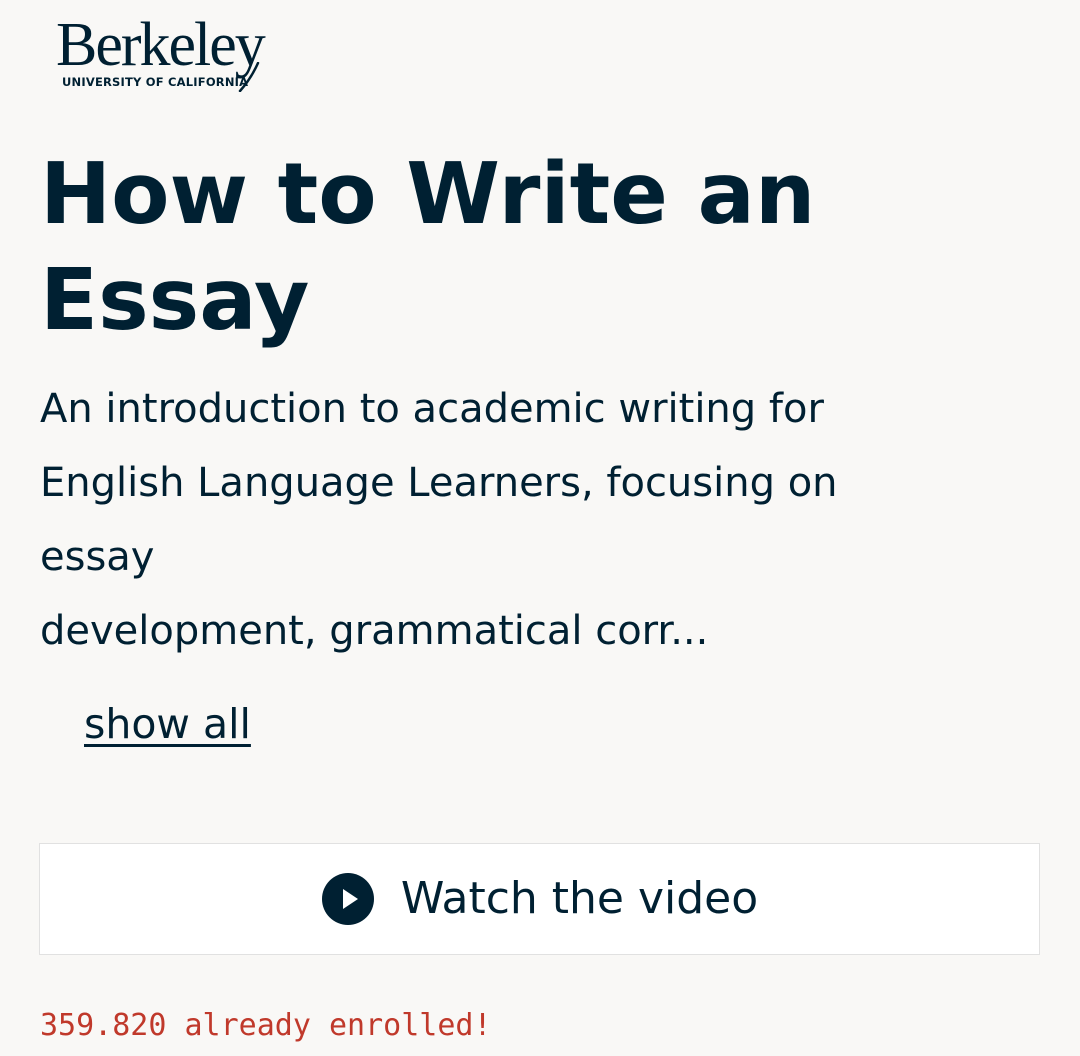 This screenshot has width=1080, height=1056. Describe the element at coordinates (432, 409) in the screenshot. I see `description-line: An introduction to academic writing for` at that location.